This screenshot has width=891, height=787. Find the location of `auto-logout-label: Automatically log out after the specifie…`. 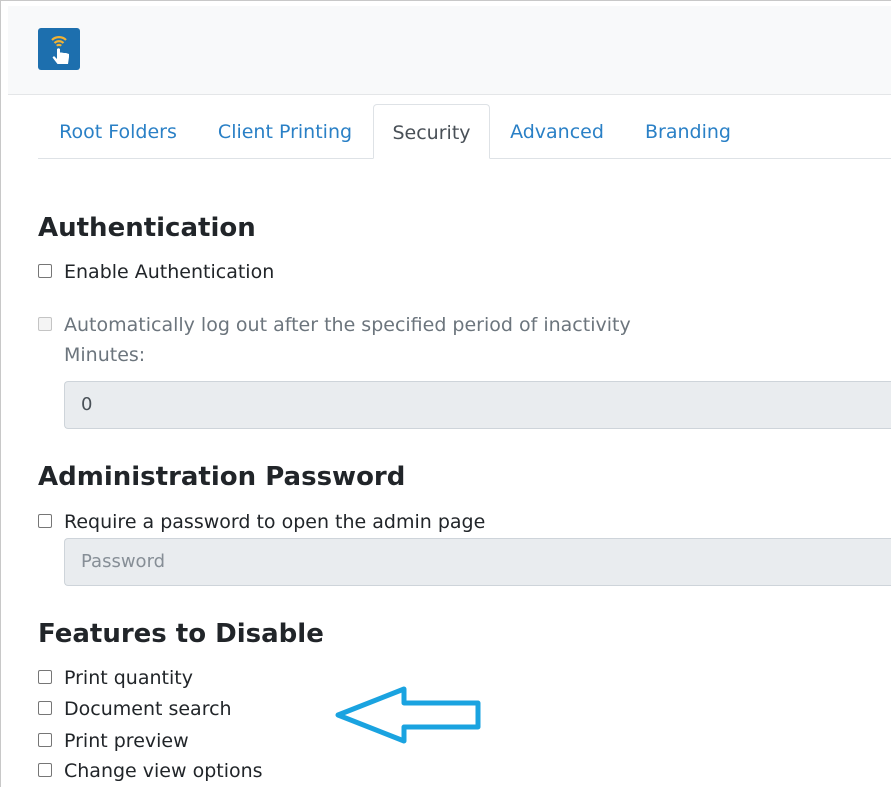

auto-logout-label: Automatically log out after the specifie… is located at coordinates (347, 325).